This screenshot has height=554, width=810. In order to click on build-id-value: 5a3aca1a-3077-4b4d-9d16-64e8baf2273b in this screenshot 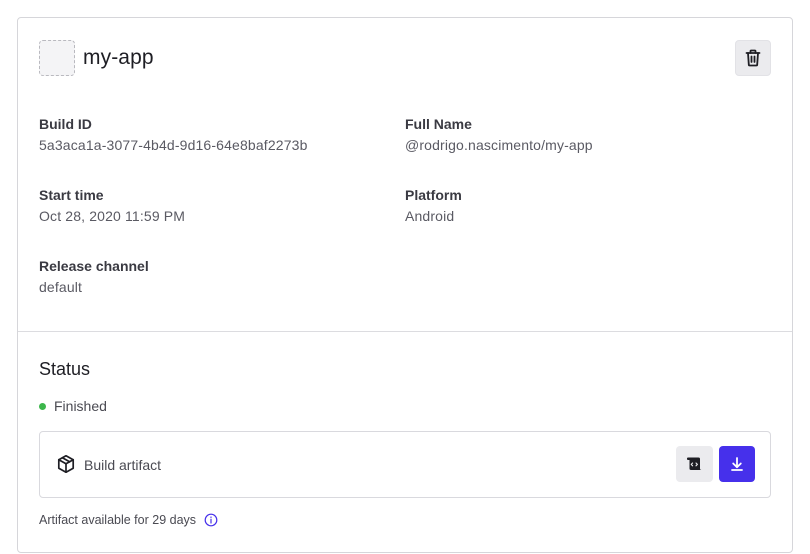, I will do `click(173, 145)`.